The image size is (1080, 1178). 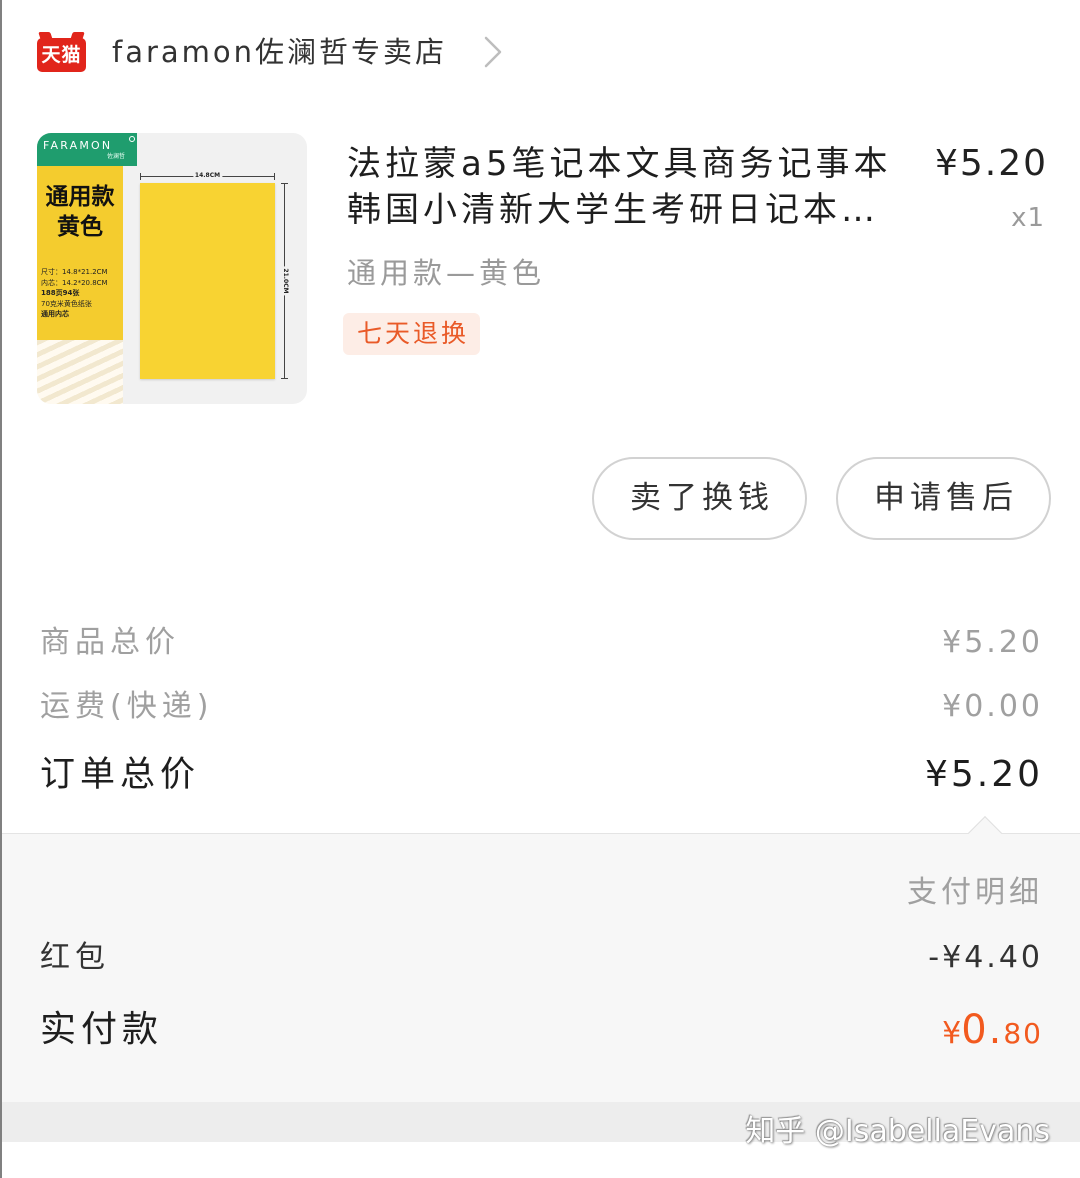 What do you see at coordinates (411, 334) in the screenshot?
I see `return-policy-badge: 七天退换` at bounding box center [411, 334].